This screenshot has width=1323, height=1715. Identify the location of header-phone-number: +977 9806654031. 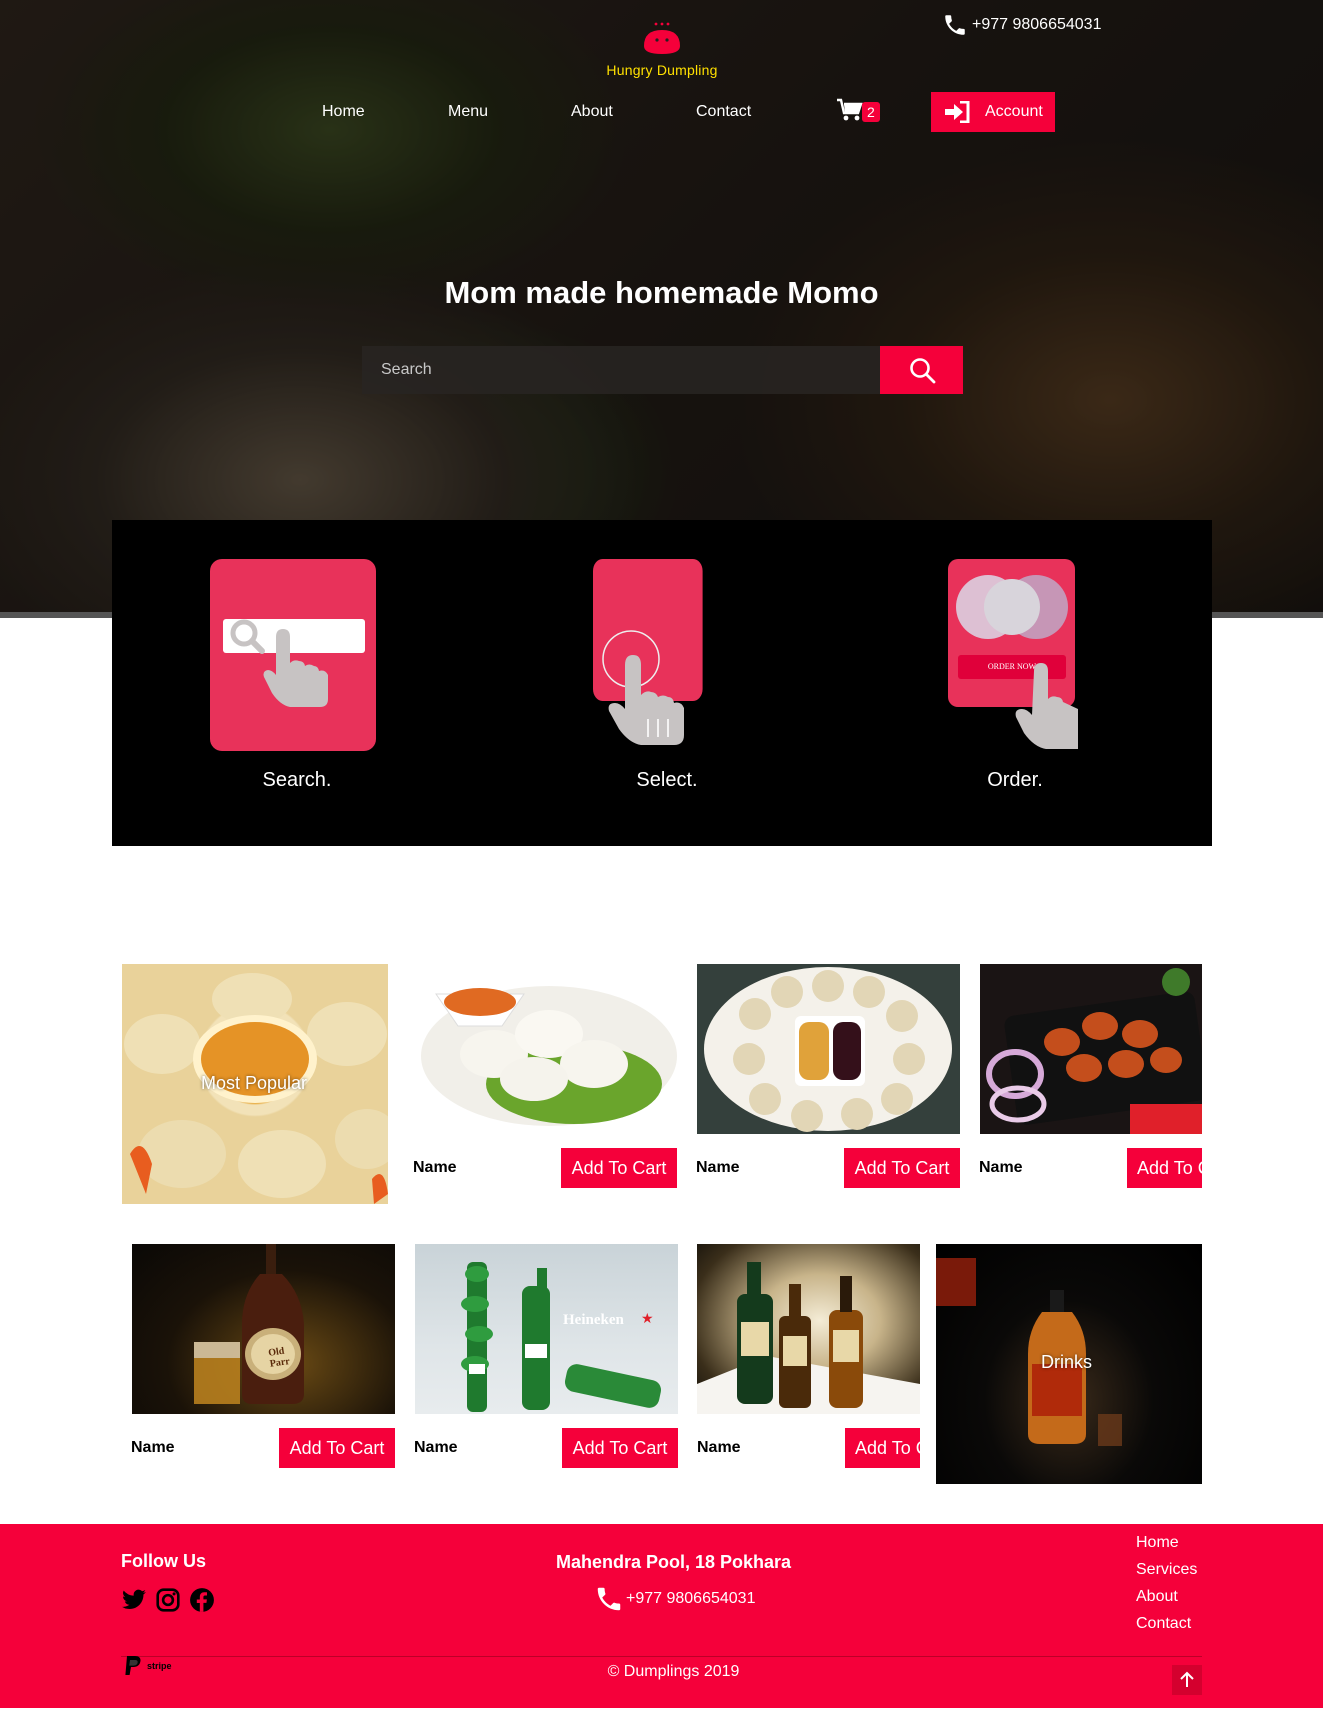
(1037, 24).